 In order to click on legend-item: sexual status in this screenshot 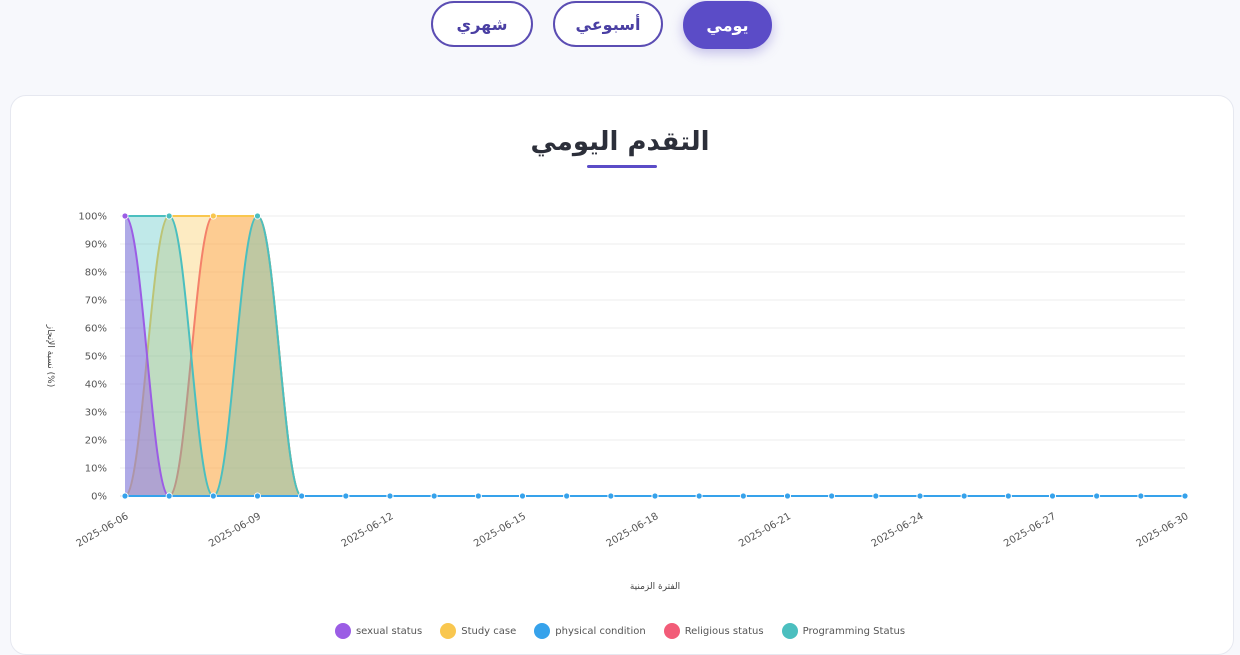, I will do `click(378, 631)`.